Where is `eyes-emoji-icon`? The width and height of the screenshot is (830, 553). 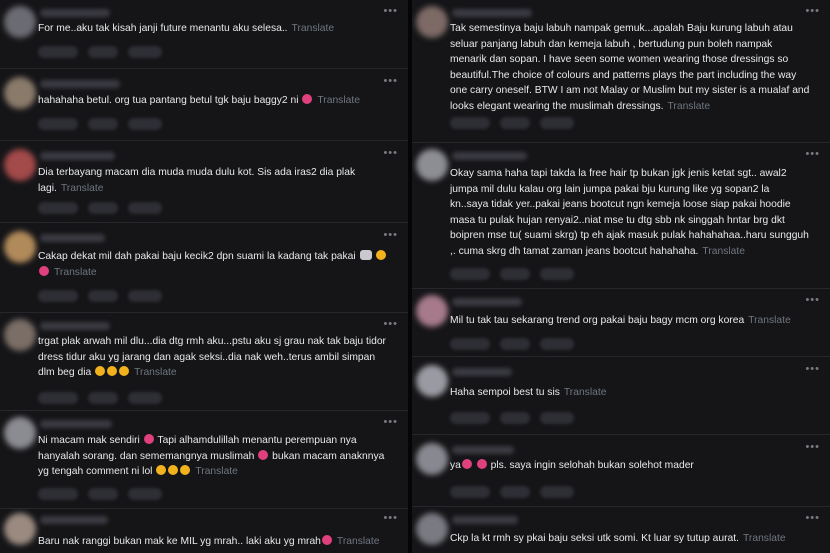 eyes-emoji-icon is located at coordinates (365, 255).